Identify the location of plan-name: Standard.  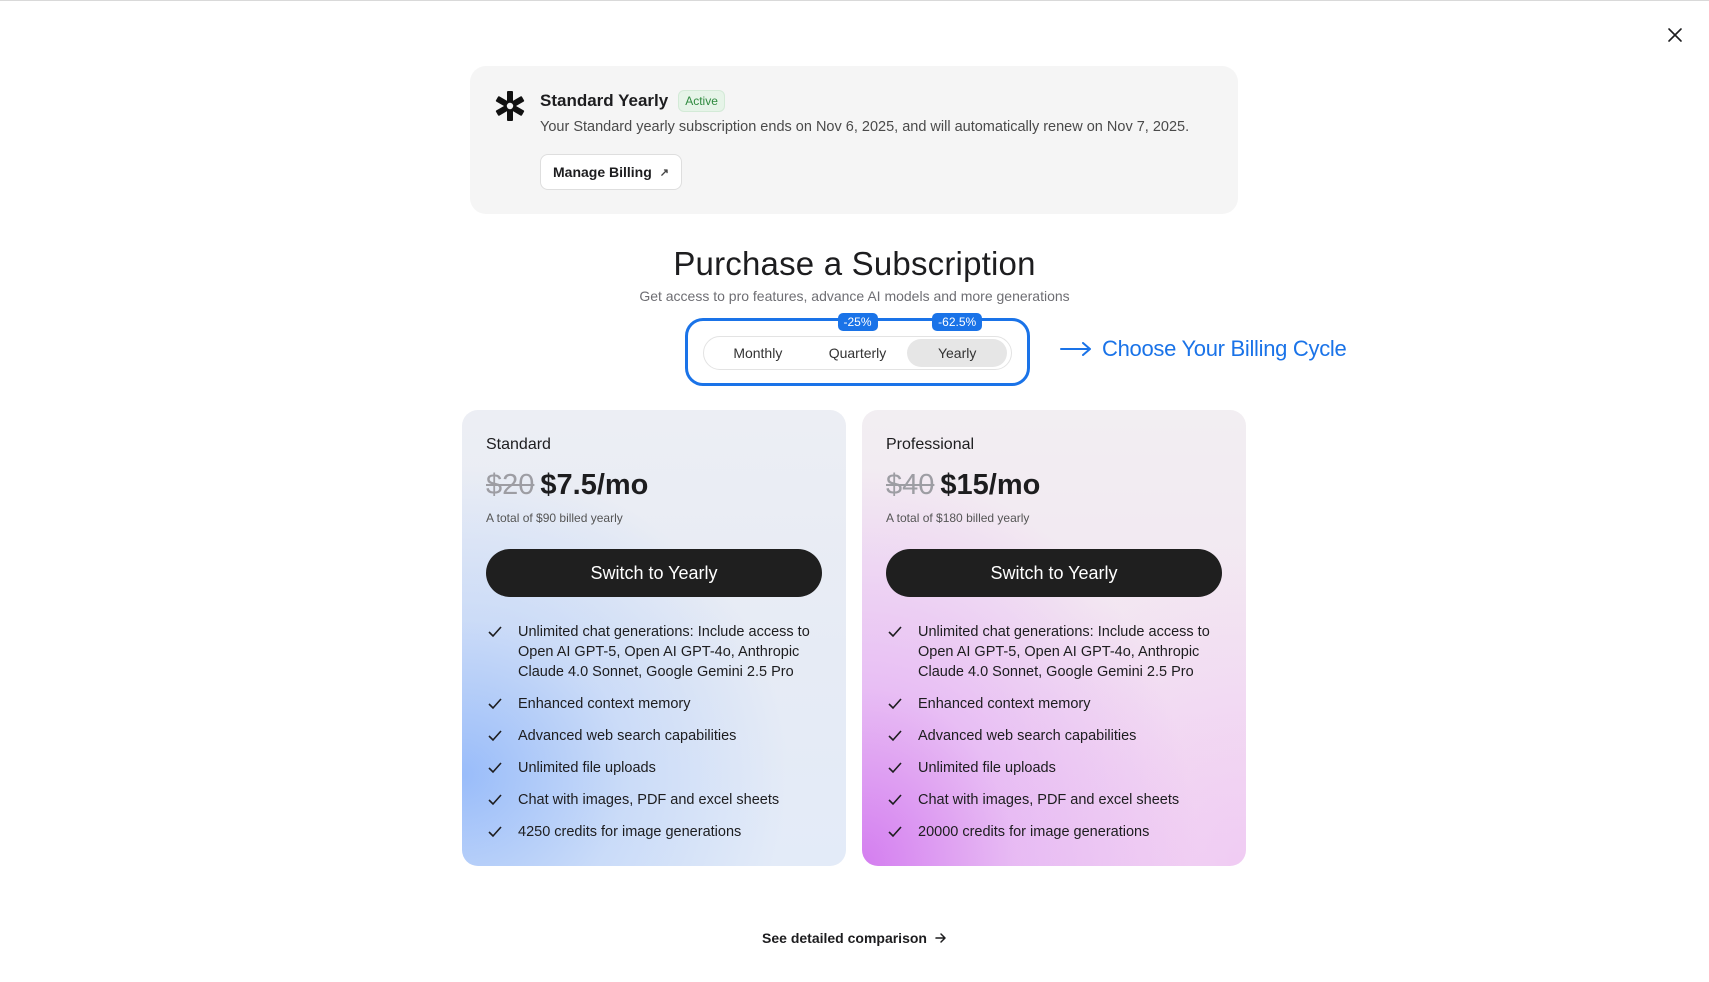
(518, 444).